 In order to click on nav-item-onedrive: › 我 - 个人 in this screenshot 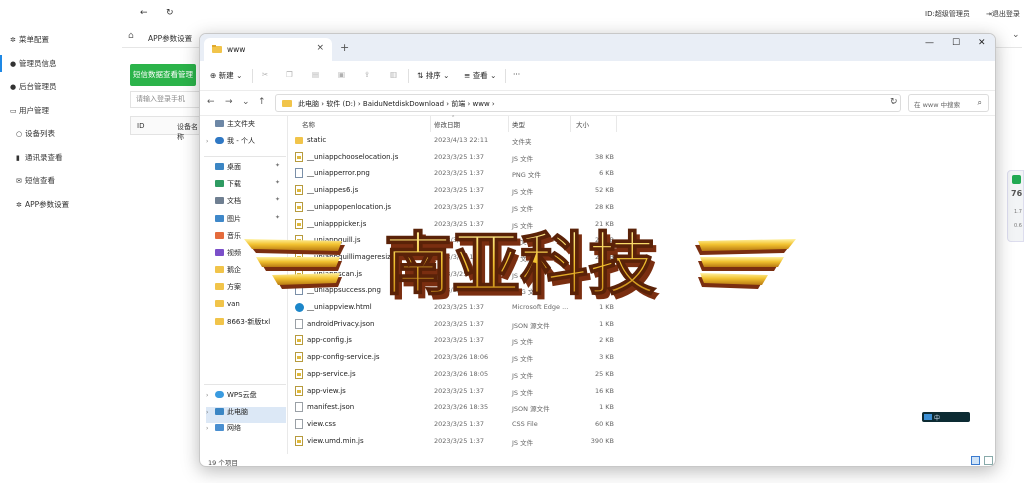, I will do `click(246, 144)`.